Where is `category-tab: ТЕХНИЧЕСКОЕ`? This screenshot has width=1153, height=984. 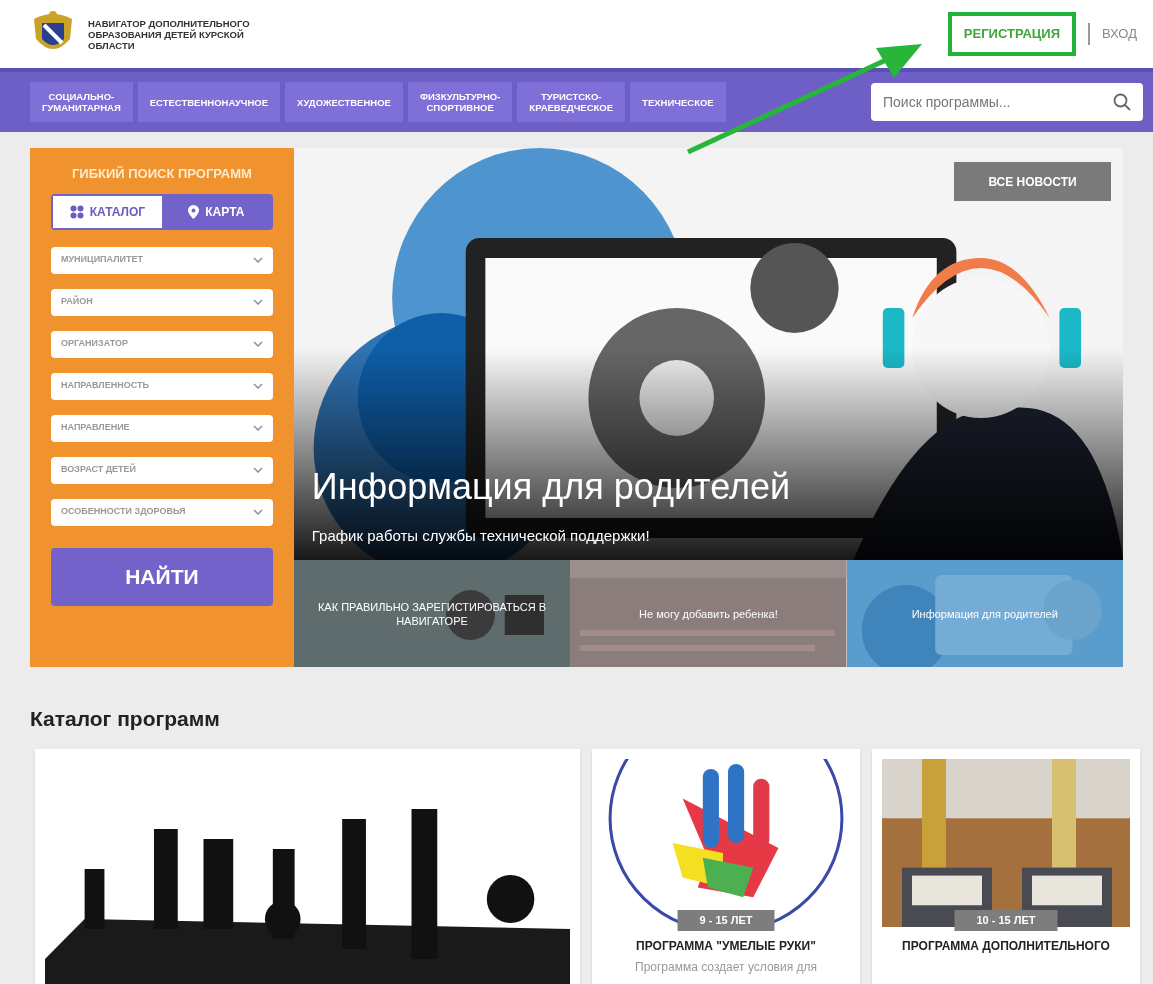
category-tab: ТЕХНИЧЕСКОЕ is located at coordinates (678, 102).